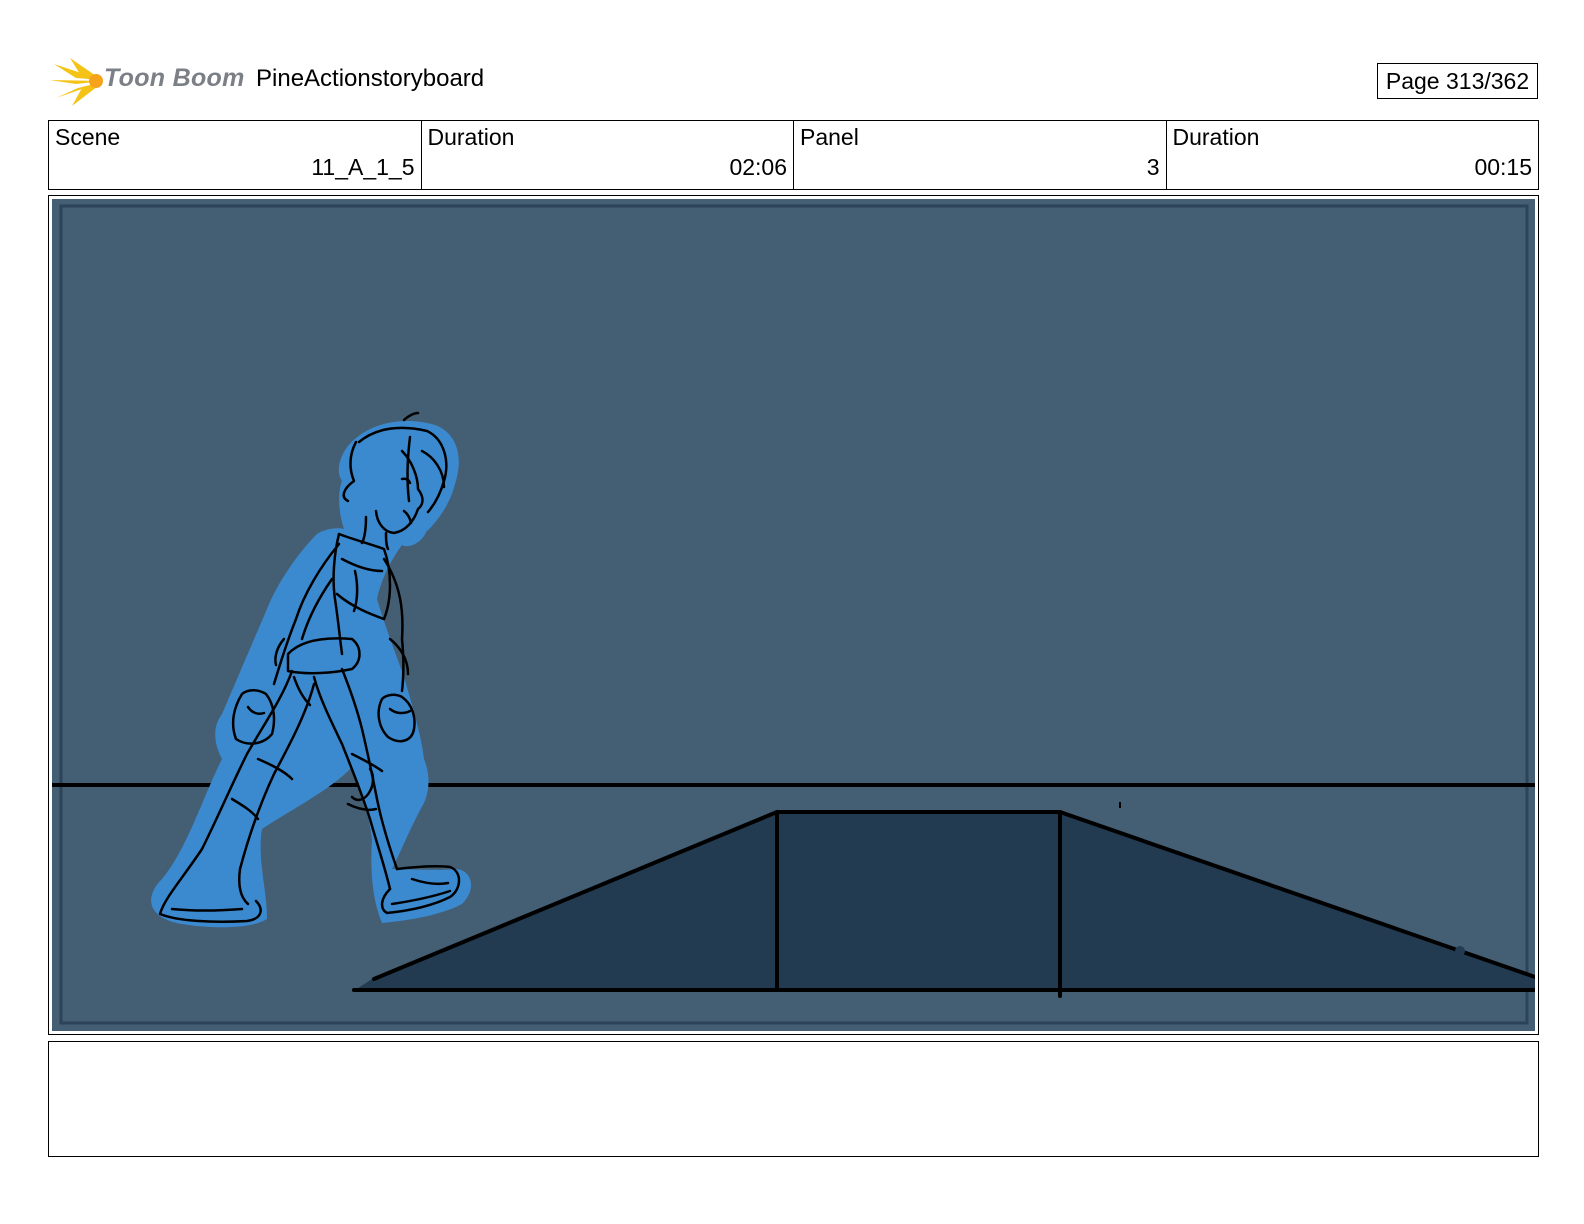 Image resolution: width=1584 pixels, height=1224 pixels. Describe the element at coordinates (235, 155) in the screenshot. I see `scene-cell: Scene 11_A_1_5` at that location.